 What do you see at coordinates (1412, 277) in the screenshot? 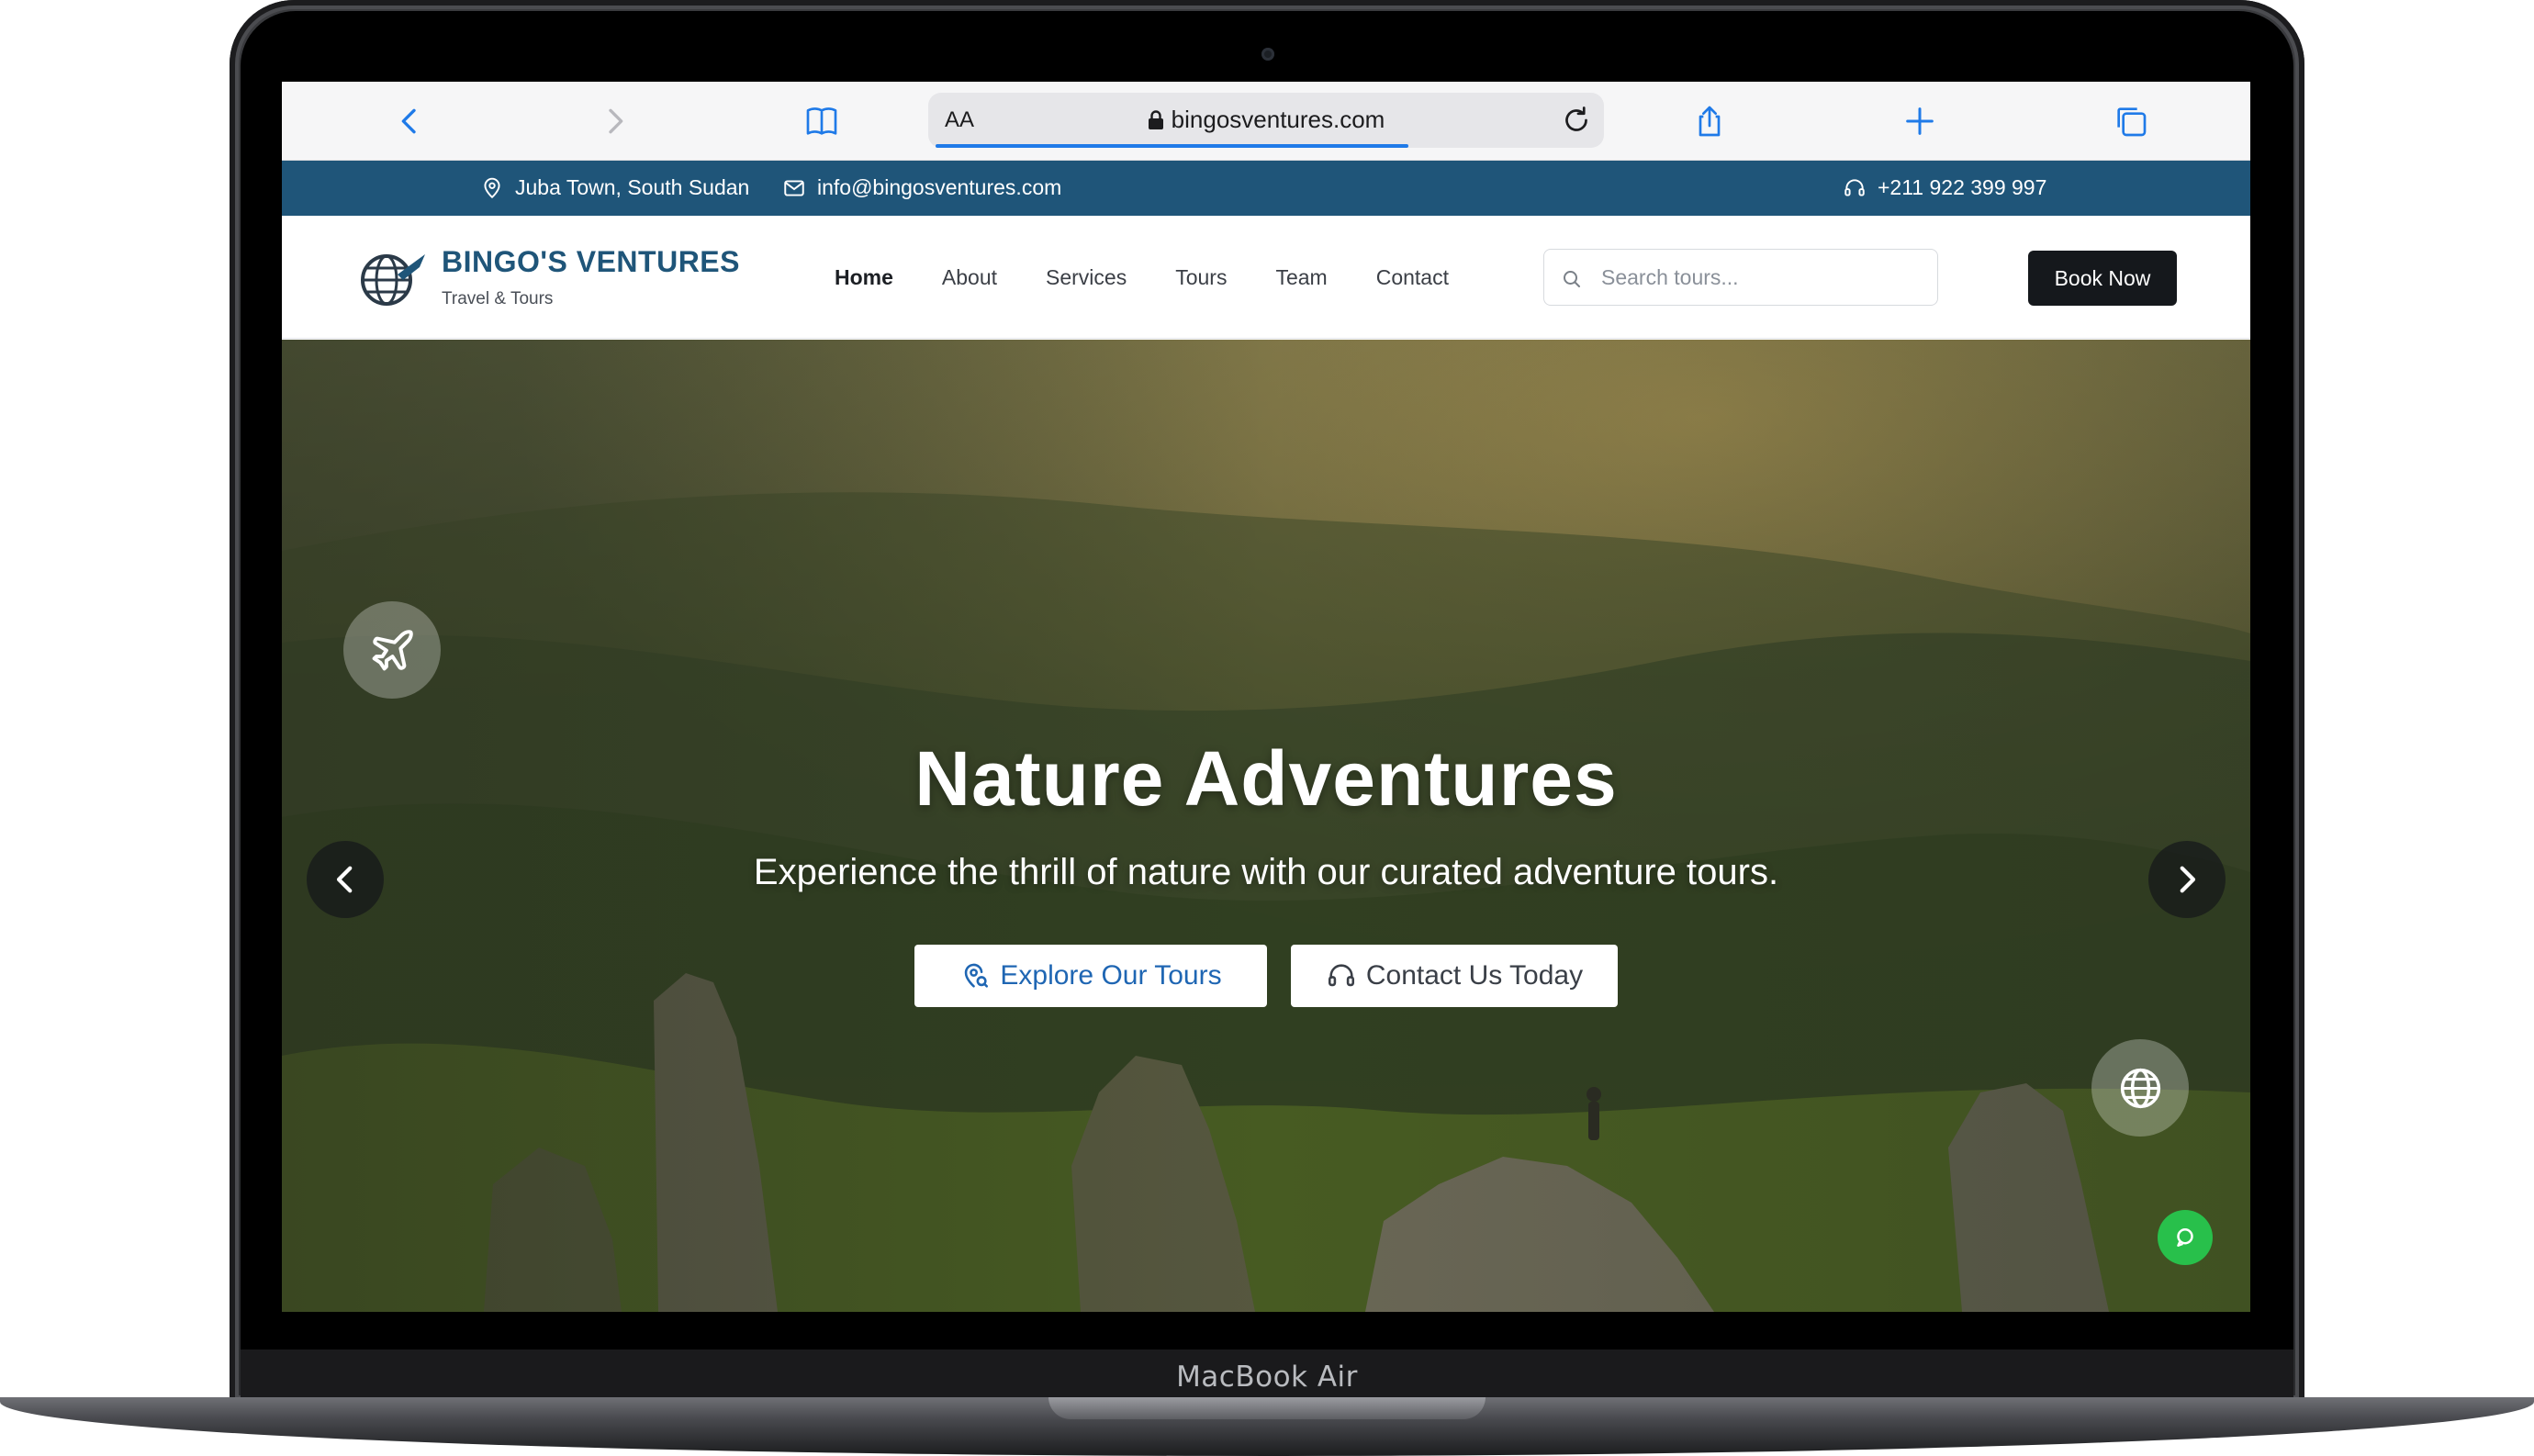
I see `nav-contact: Contact` at bounding box center [1412, 277].